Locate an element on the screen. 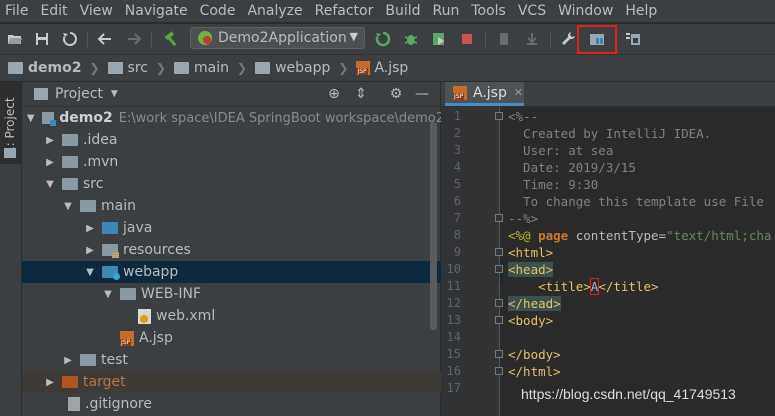 The height and width of the screenshot is (416, 775). menu-edit: Edit is located at coordinates (53, 11).